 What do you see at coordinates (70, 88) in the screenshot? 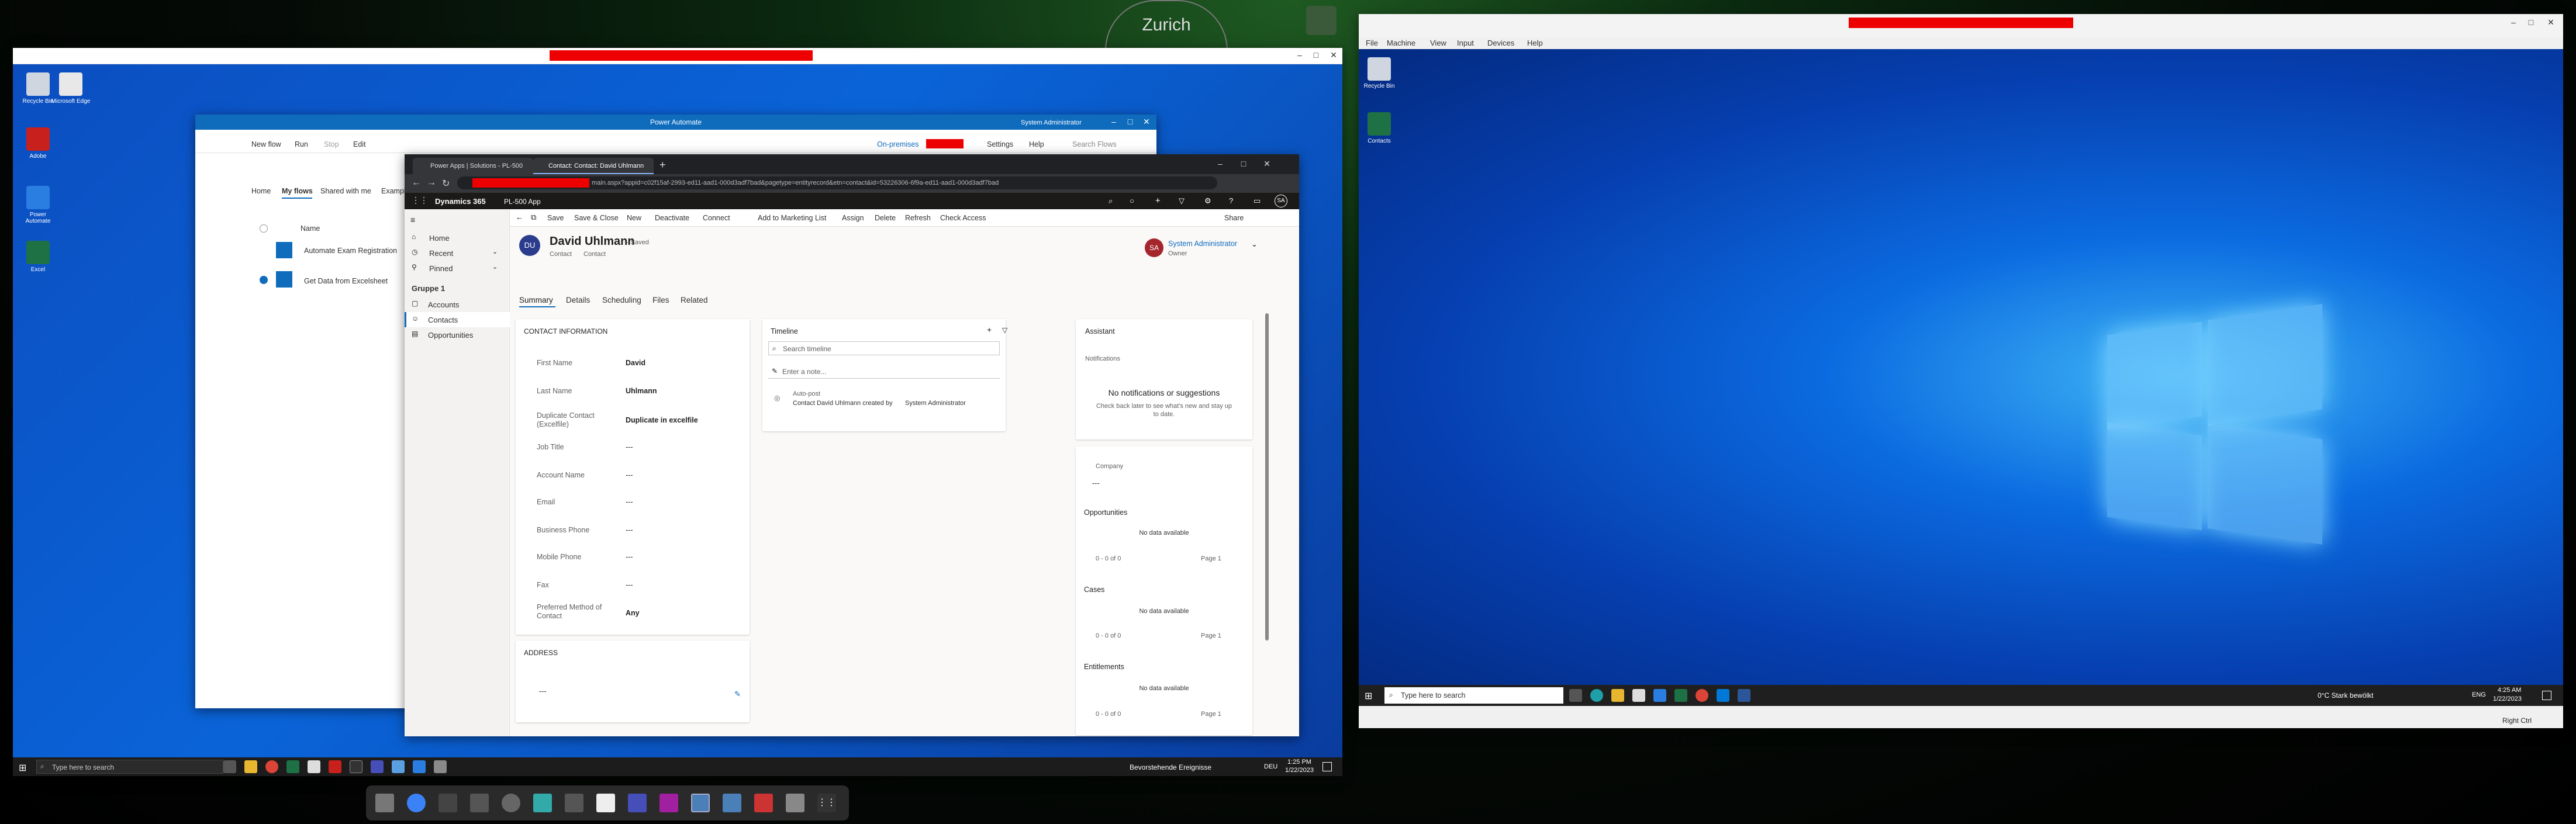
I see `edge-icon: Microsoft Edge` at bounding box center [70, 88].